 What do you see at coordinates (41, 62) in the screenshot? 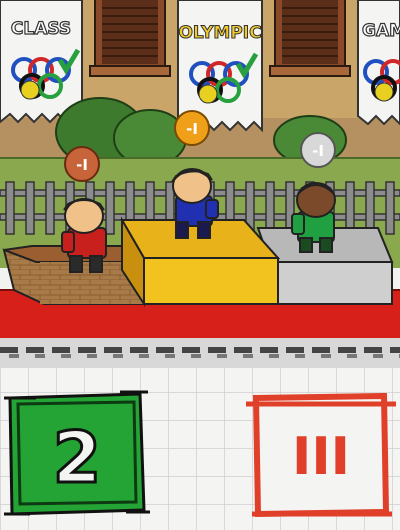
I see `banner-left: CLASS` at bounding box center [41, 62].